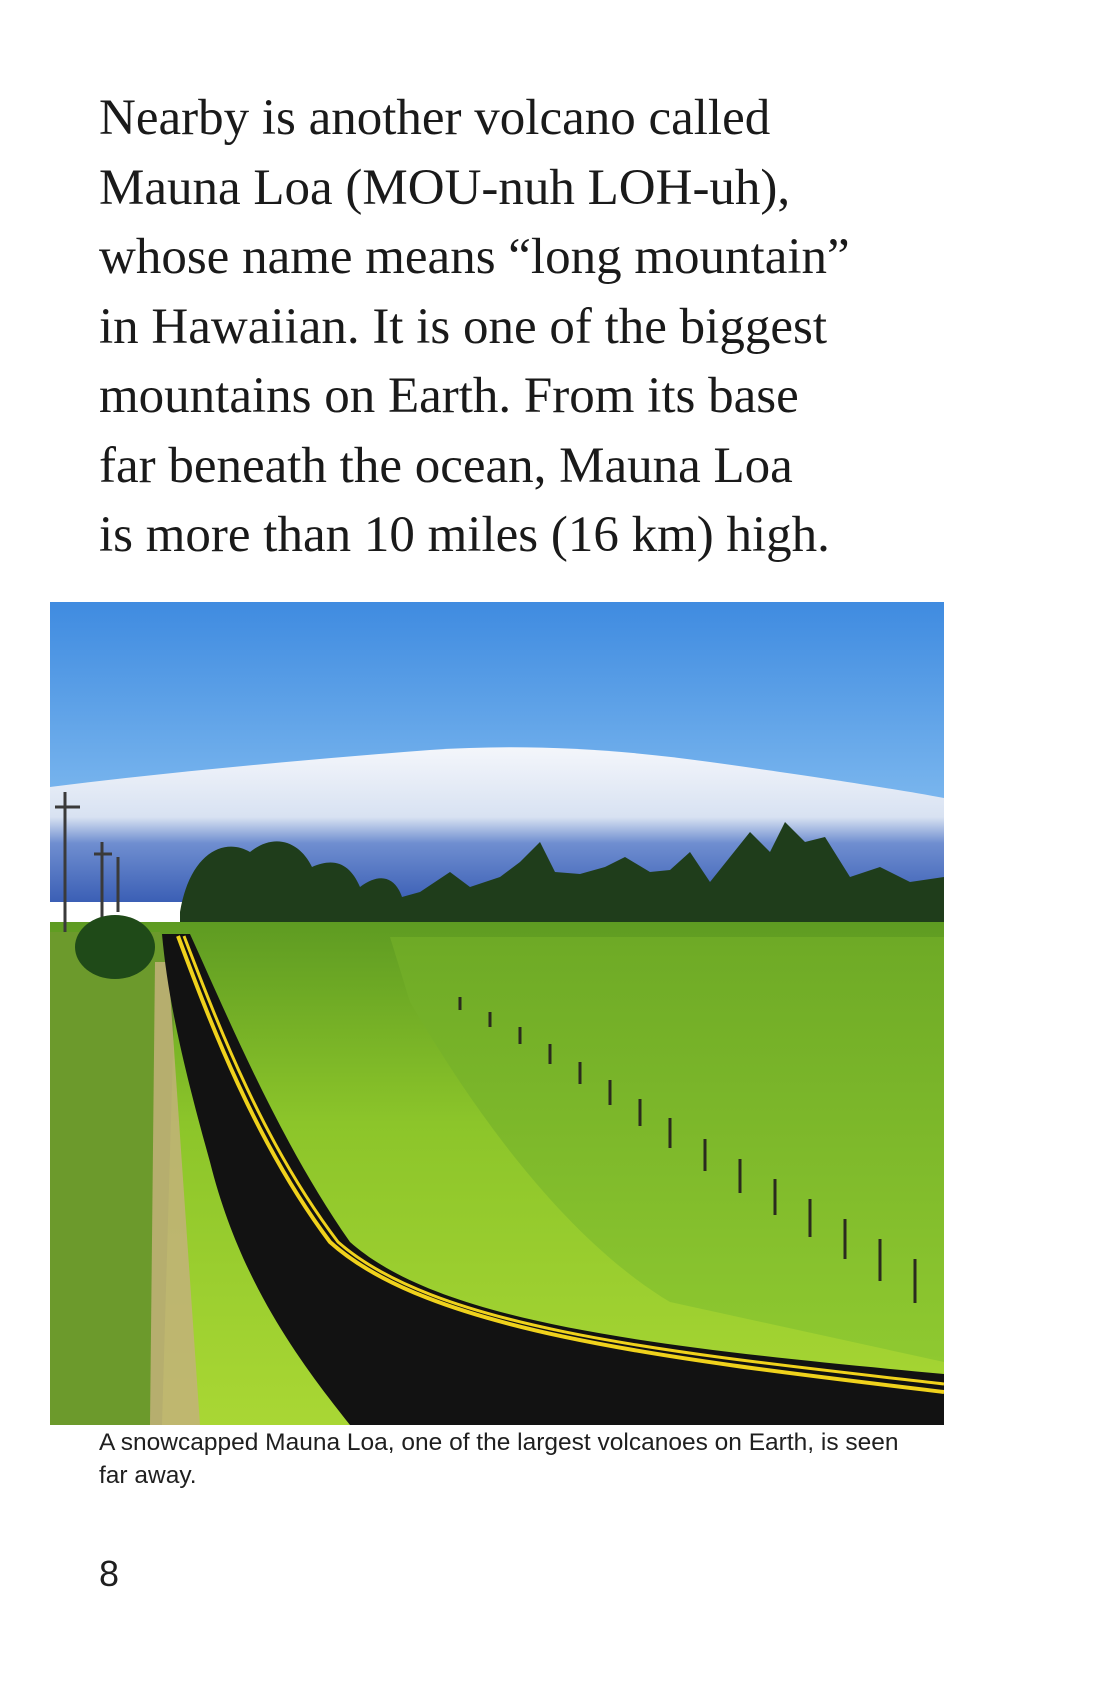 Image resolution: width=1100 pixels, height=1700 pixels. I want to click on body-line: Mauna Loa (MOU-nuh LOH-uh),, so click(445, 187).